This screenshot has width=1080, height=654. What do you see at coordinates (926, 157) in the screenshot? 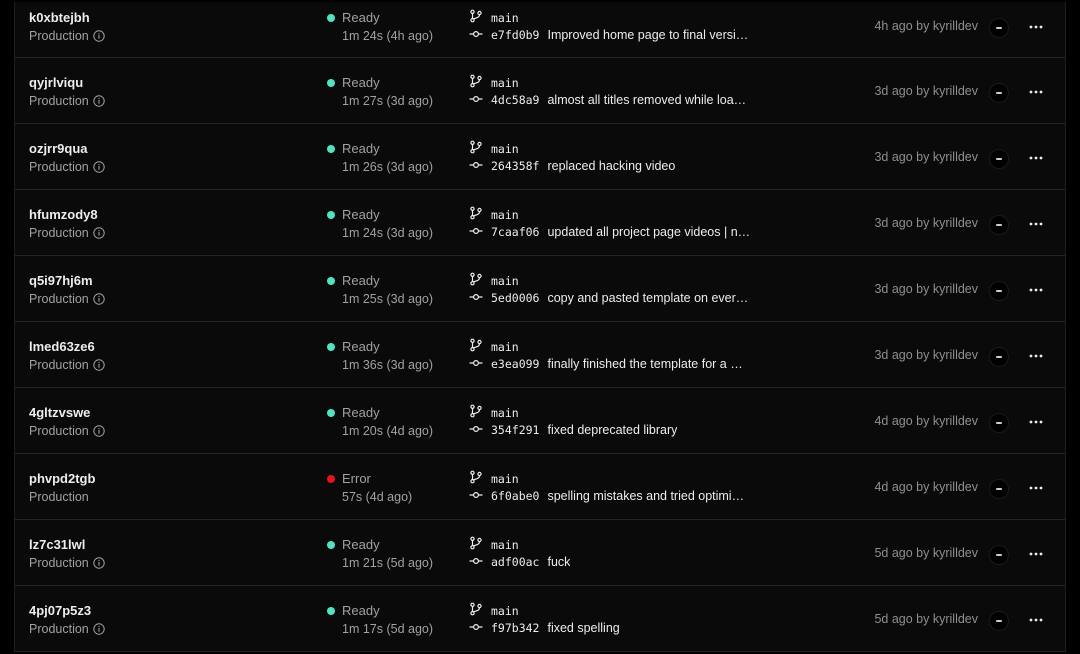
I see `deployed-by: 3d ago by kyrilldev` at bounding box center [926, 157].